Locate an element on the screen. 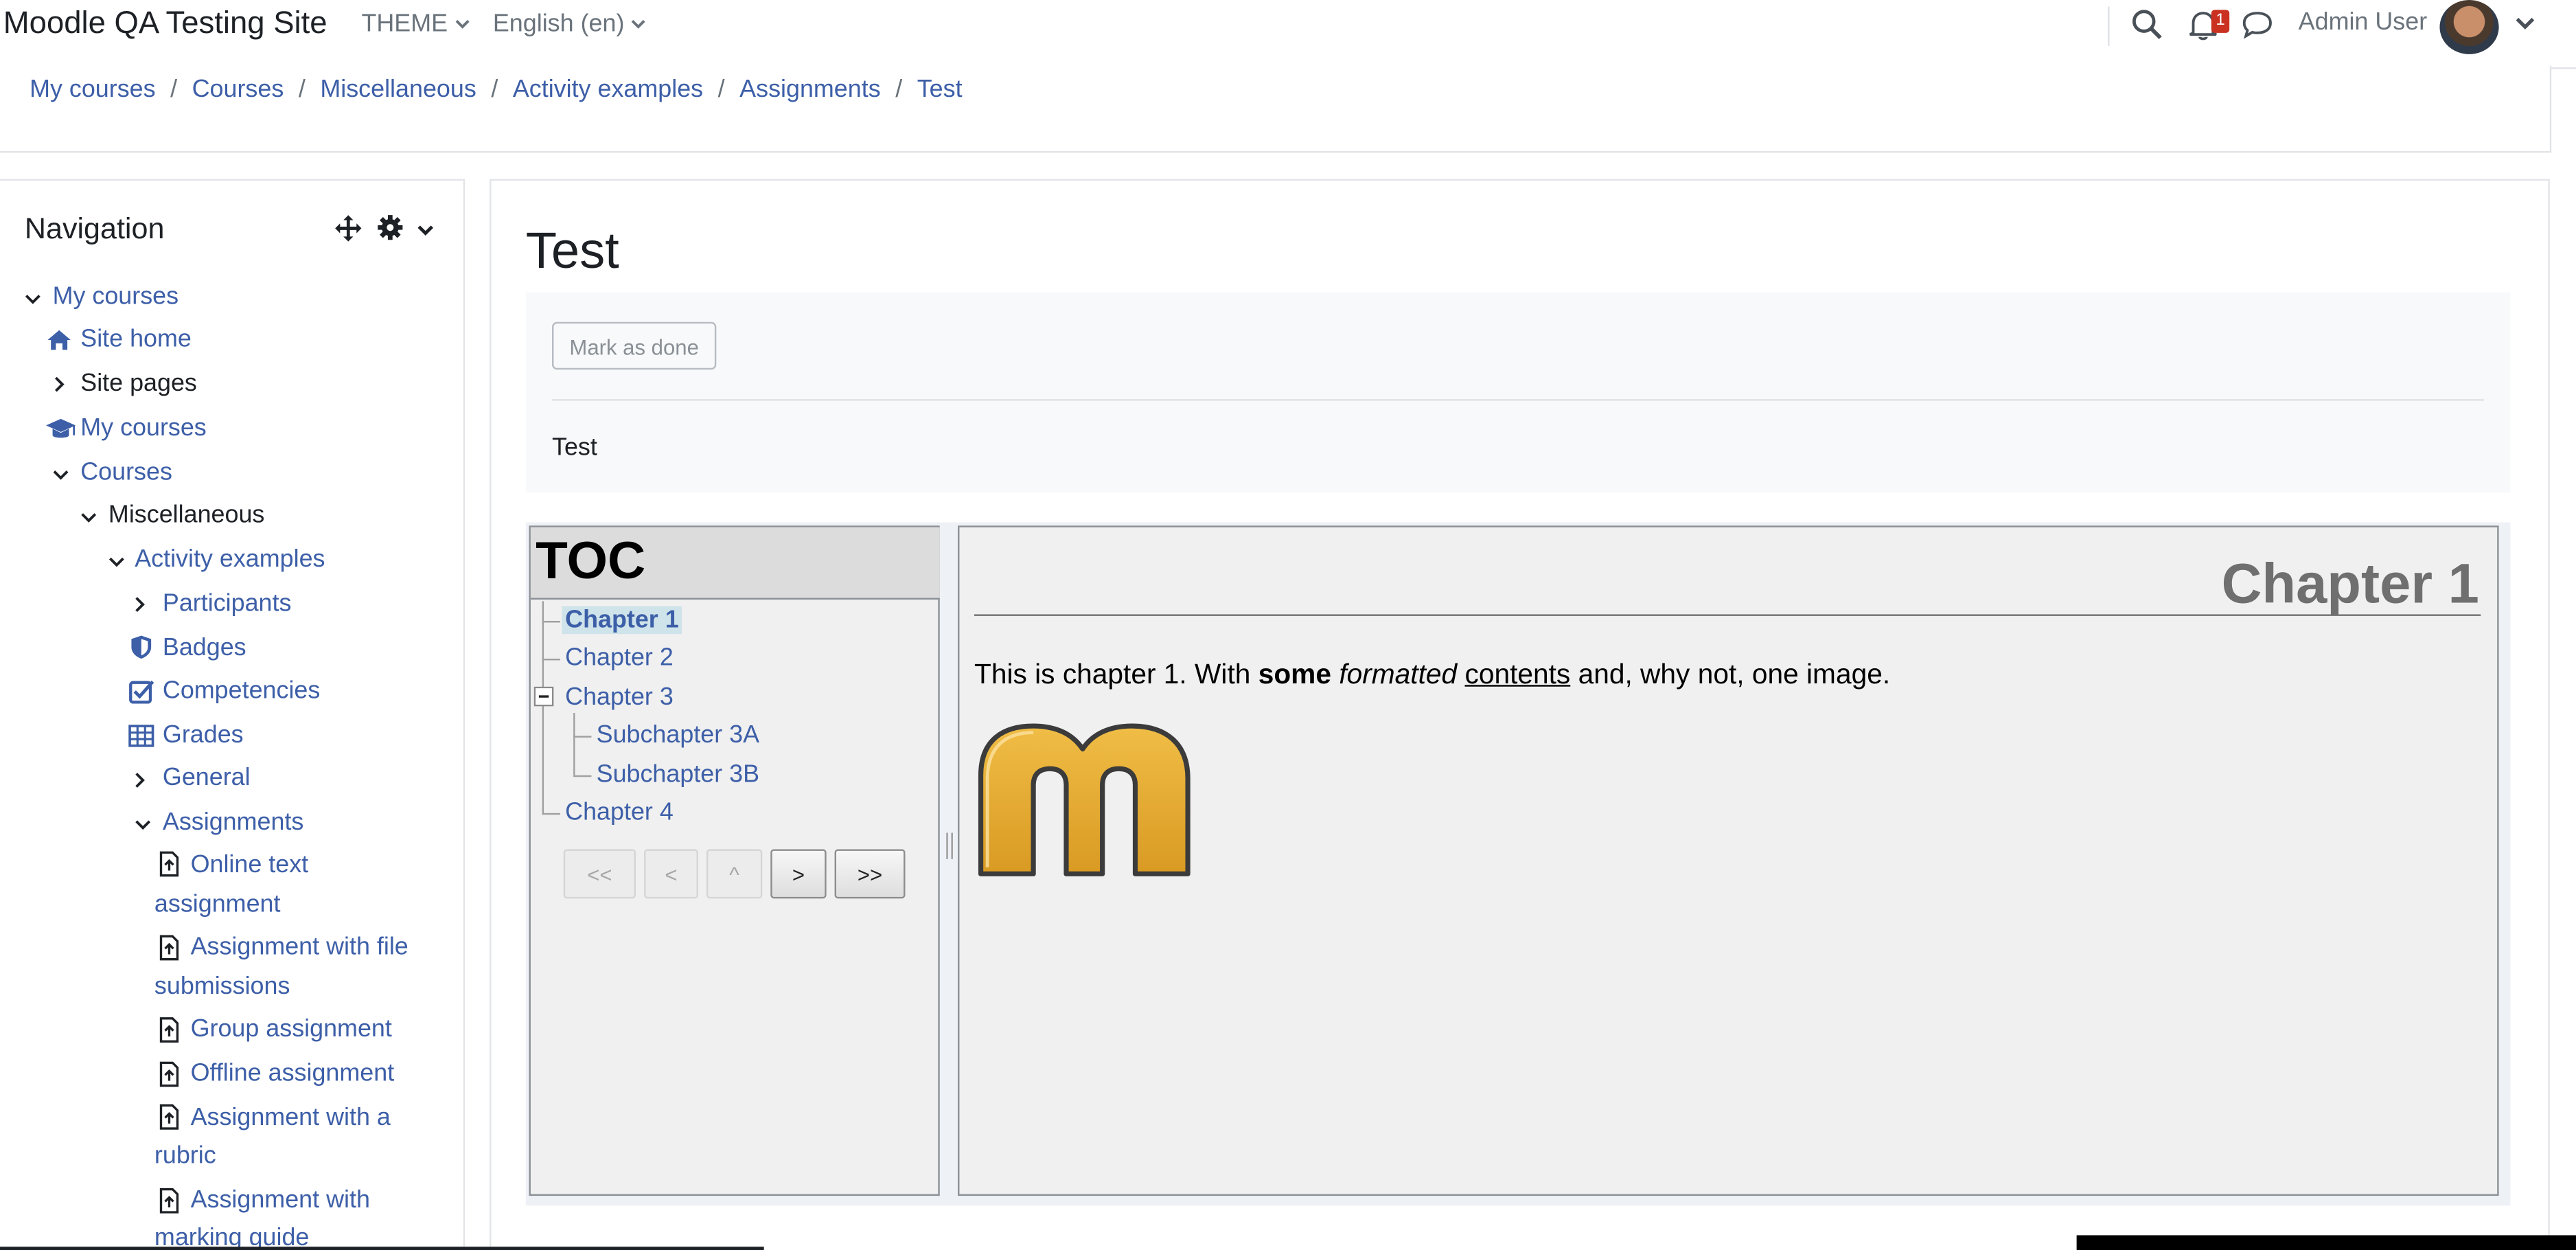 This screenshot has height=1250, width=2576. breadcrumb-item: Courses is located at coordinates (238, 90).